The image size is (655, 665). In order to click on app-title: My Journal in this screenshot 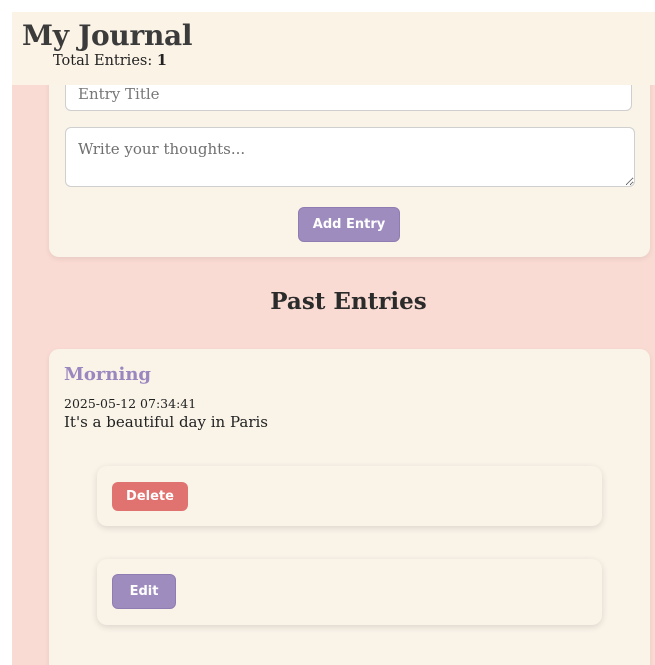, I will do `click(107, 35)`.